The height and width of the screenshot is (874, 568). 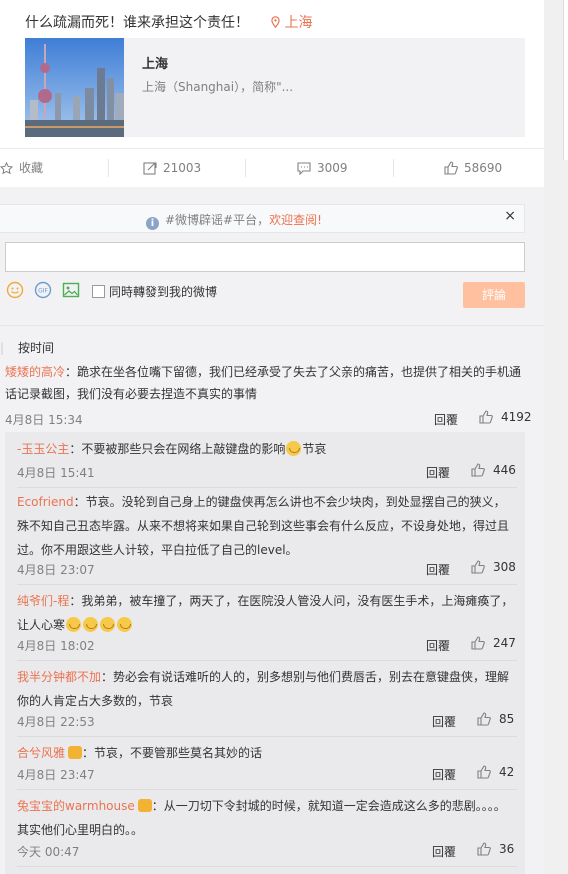 I want to click on post-text-line: 什么疏漏而死！谁来承担这个责任！ 上海, so click(x=168, y=22).